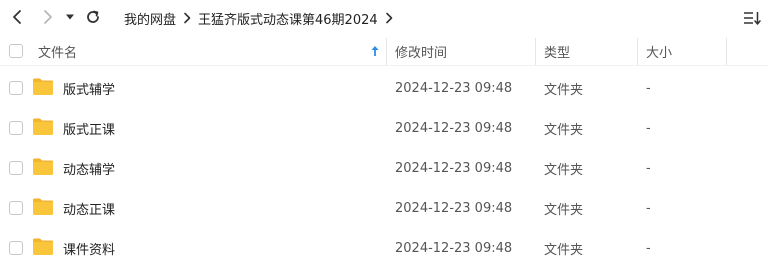 The image size is (768, 271). Describe the element at coordinates (89, 88) in the screenshot. I see `file-name: 版式辅学` at that location.